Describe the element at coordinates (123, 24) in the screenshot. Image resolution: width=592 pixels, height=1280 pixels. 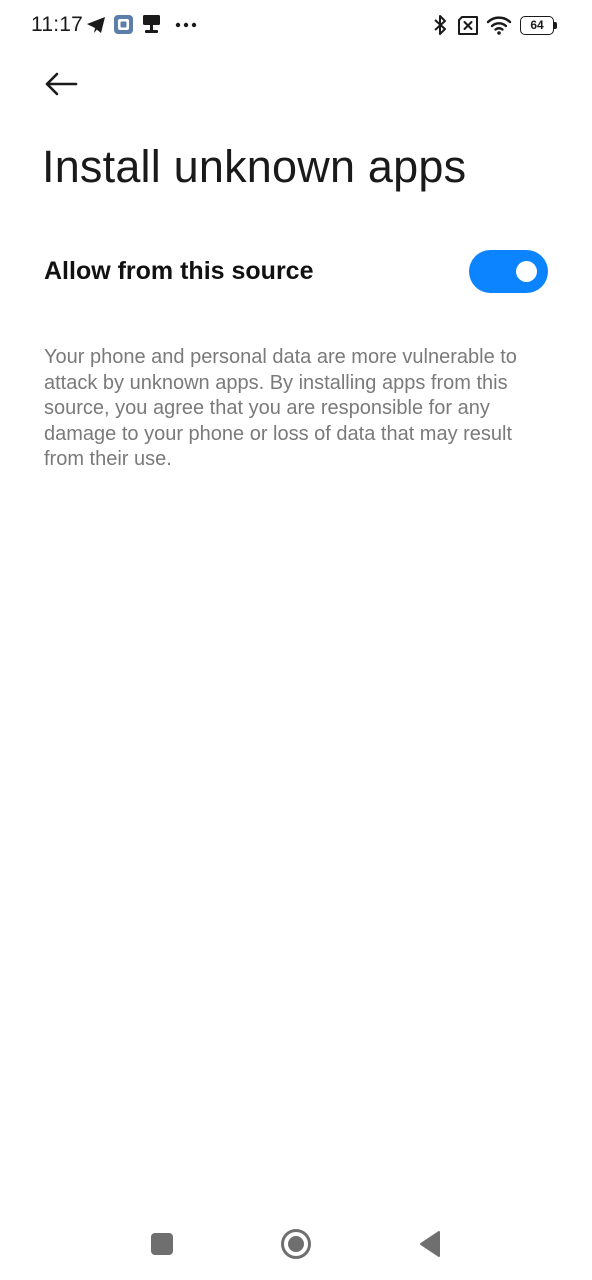
I see `app-notification-icon` at that location.